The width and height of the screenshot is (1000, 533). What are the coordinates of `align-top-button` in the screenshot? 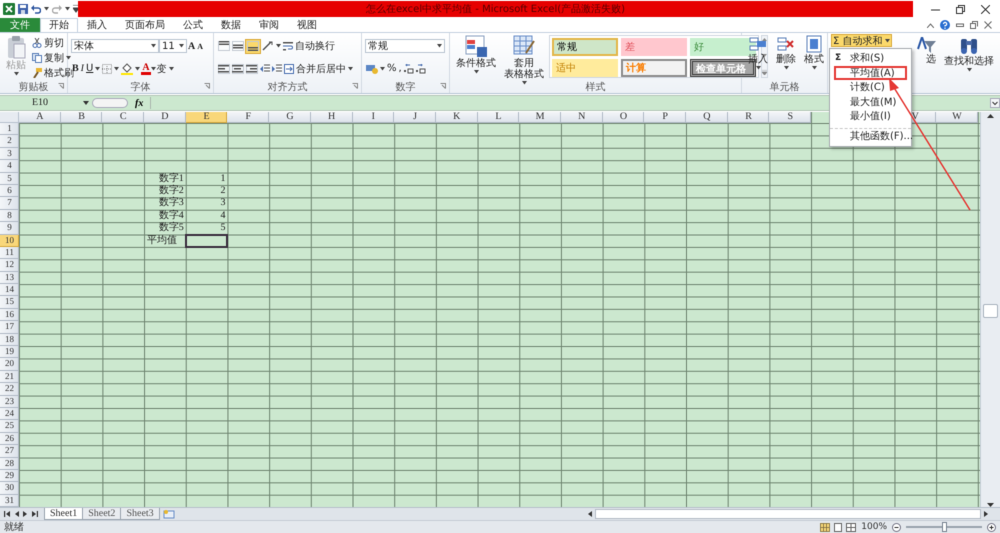 It's located at (224, 46).